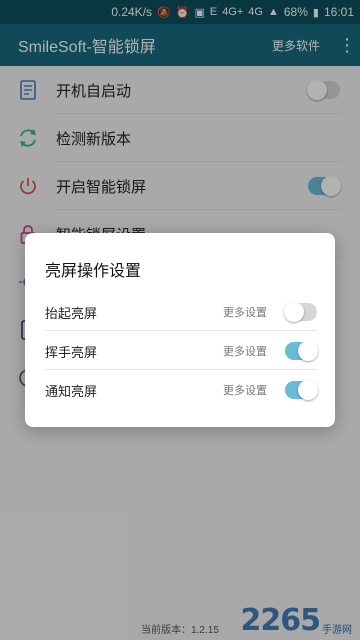 The image size is (360, 640). I want to click on raise-to-wake-toggle, so click(300, 312).